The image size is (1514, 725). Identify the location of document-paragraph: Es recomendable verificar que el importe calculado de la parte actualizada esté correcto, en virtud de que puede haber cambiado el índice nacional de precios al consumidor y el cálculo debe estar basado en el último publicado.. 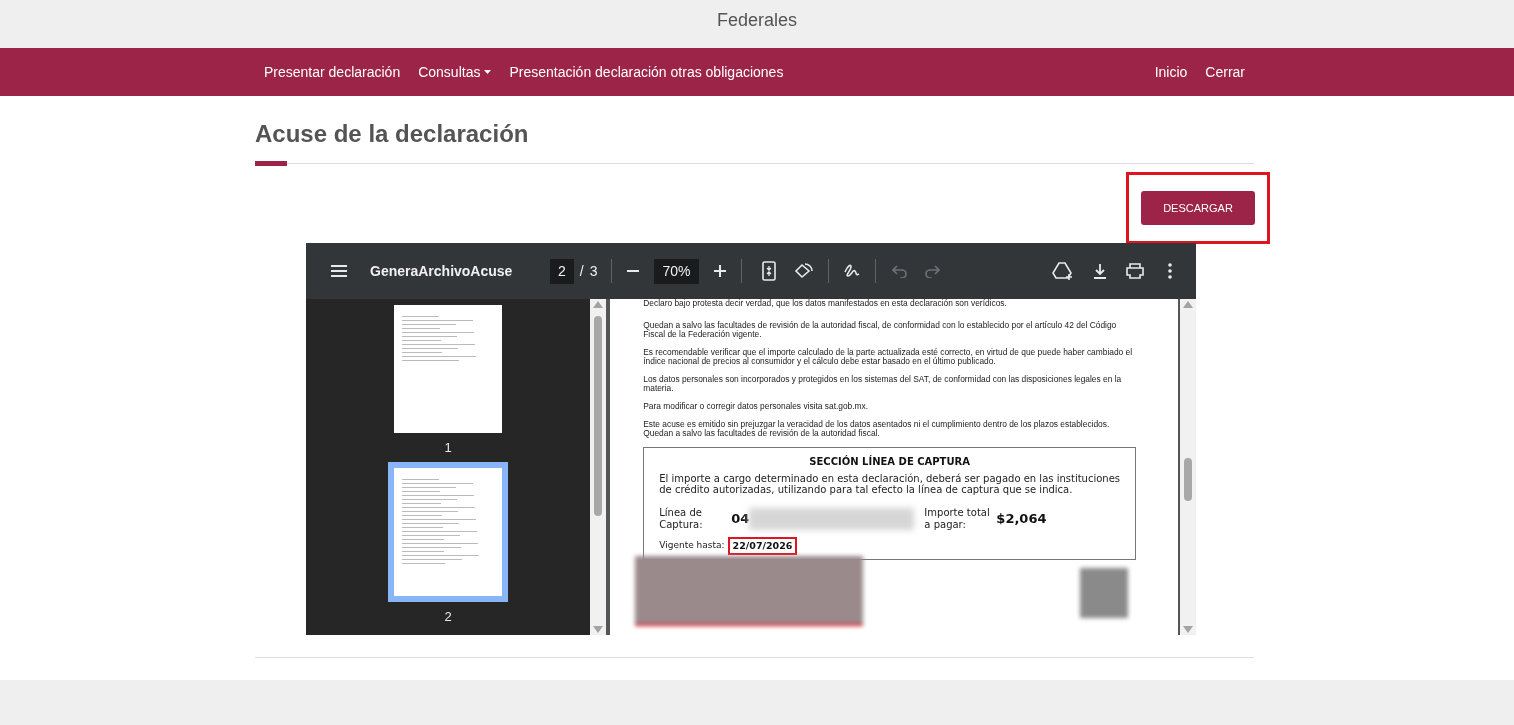
(888, 357).